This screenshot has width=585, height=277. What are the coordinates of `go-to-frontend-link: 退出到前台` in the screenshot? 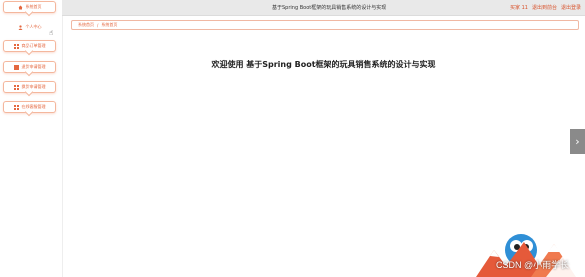 It's located at (544, 7).